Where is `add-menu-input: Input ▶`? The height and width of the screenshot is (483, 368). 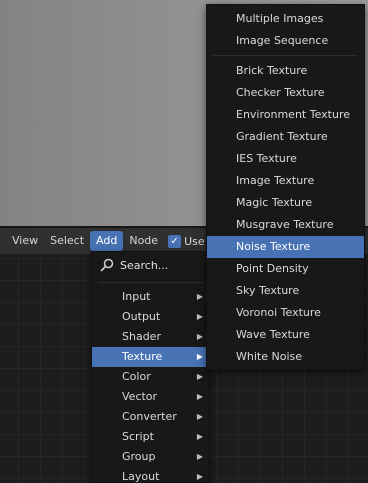
add-menu-input: Input ▶ is located at coordinates (150, 297).